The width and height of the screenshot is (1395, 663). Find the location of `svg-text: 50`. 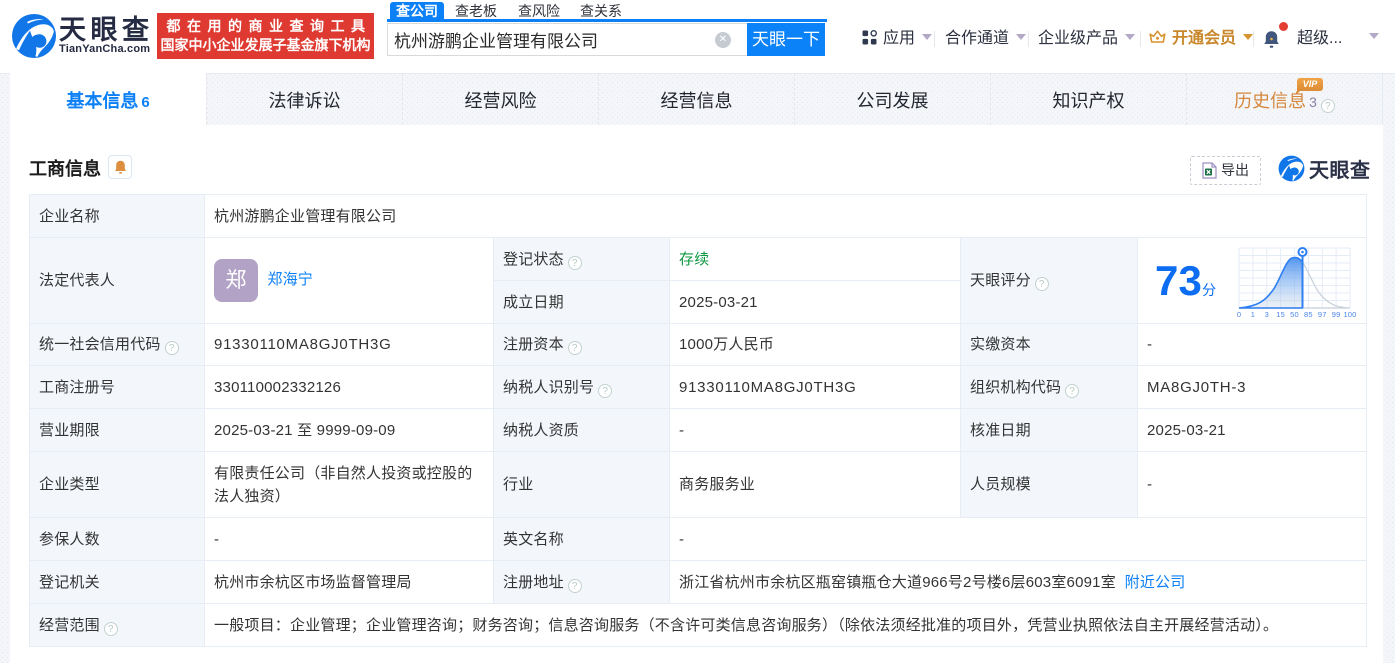

svg-text: 50 is located at coordinates (1294, 314).